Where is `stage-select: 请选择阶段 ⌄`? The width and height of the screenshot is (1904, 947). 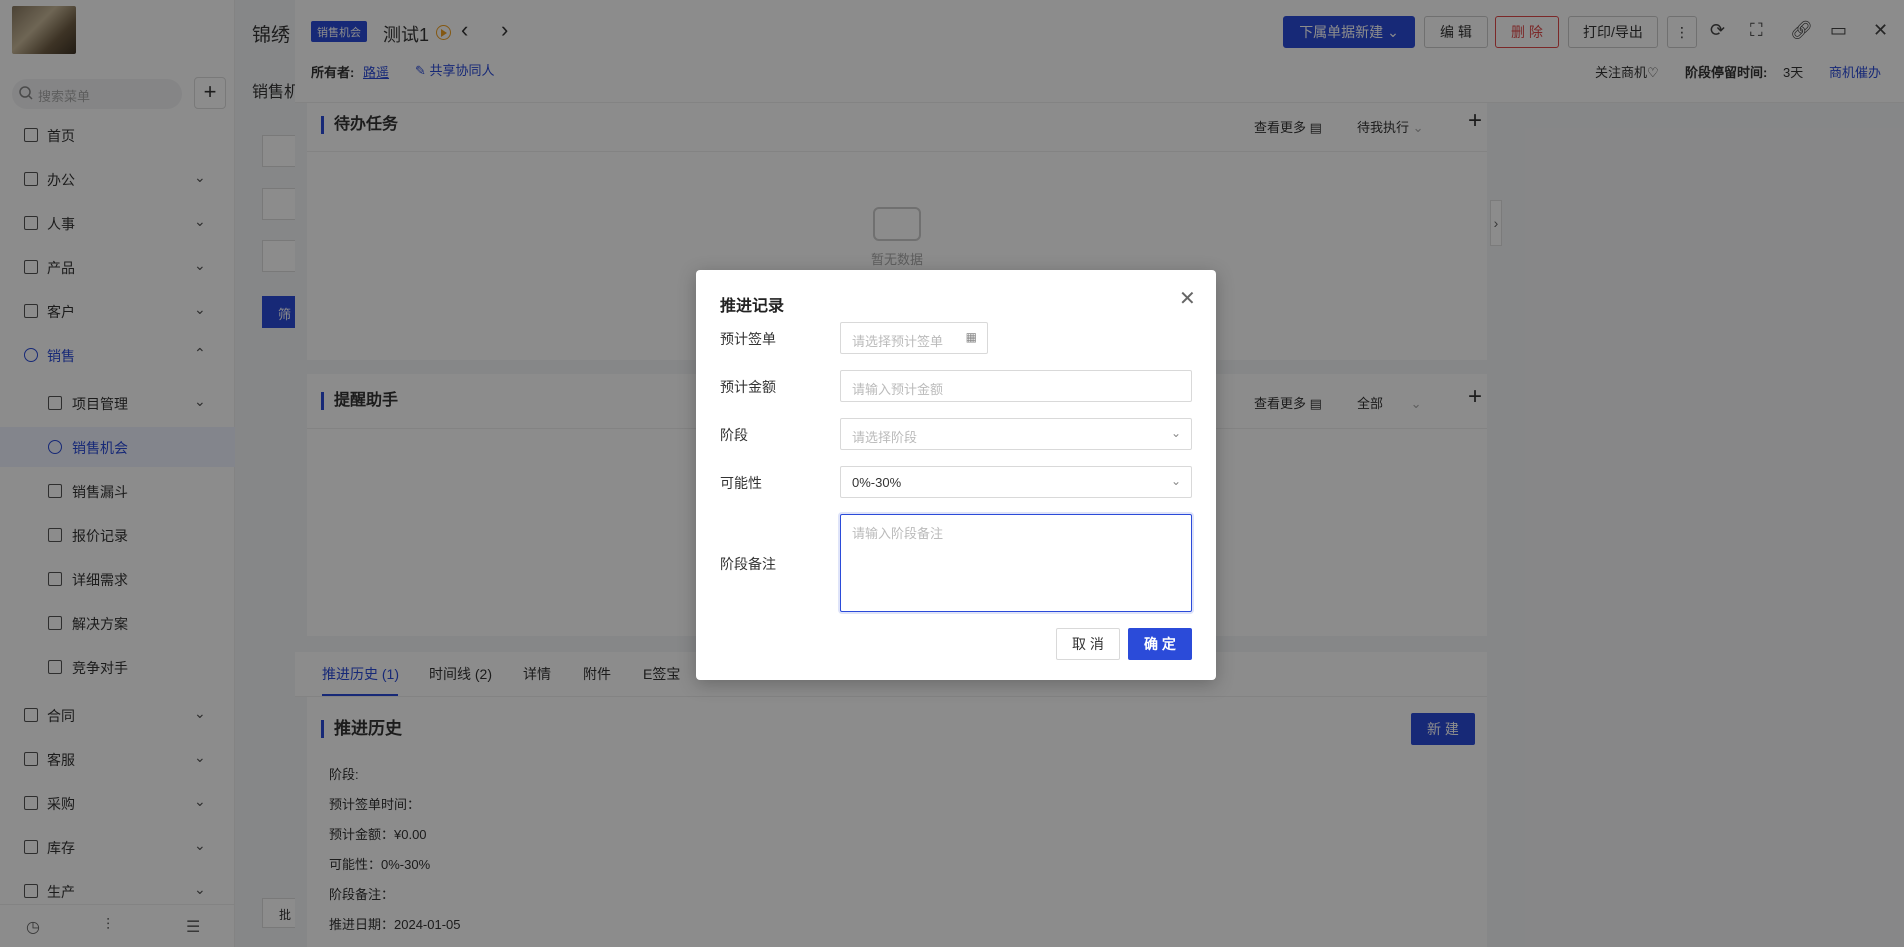
stage-select: 请选择阶段 ⌄ is located at coordinates (1016, 434).